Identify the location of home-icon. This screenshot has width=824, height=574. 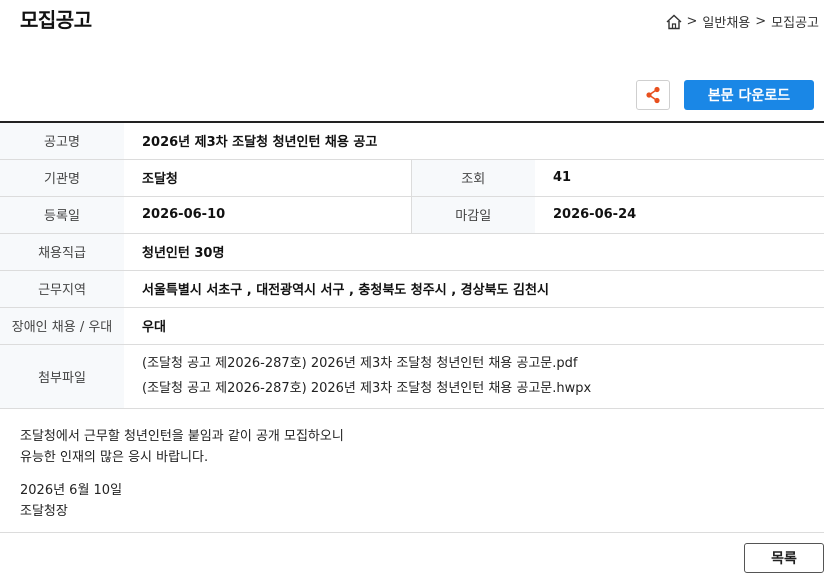
(674, 22).